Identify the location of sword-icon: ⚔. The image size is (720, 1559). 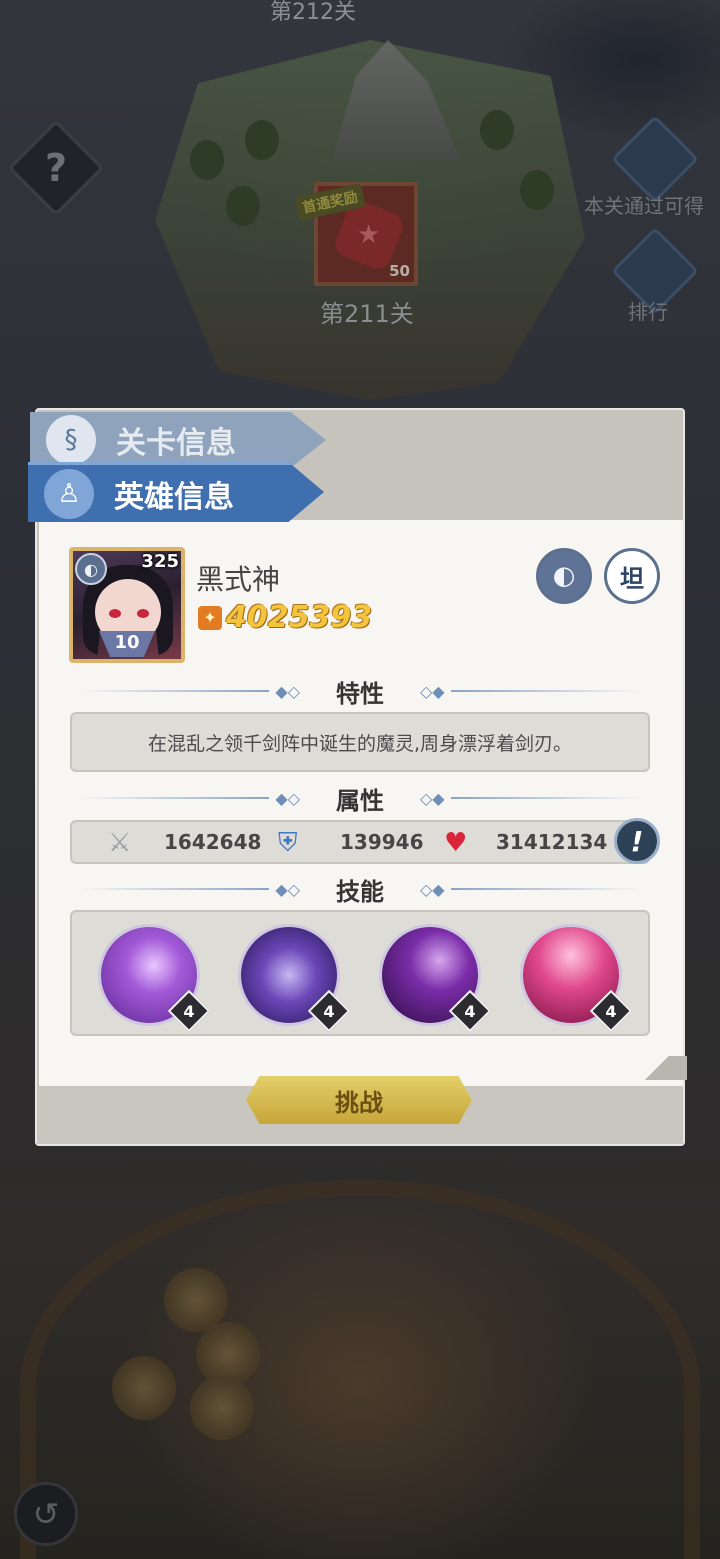
(120, 843).